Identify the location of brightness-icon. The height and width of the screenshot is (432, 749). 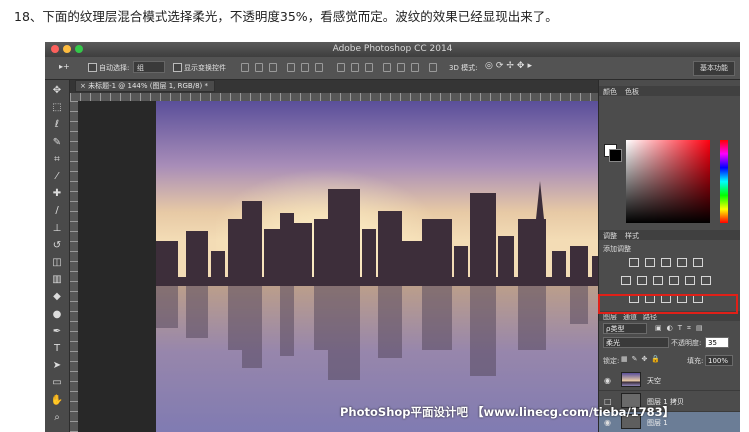
(634, 262).